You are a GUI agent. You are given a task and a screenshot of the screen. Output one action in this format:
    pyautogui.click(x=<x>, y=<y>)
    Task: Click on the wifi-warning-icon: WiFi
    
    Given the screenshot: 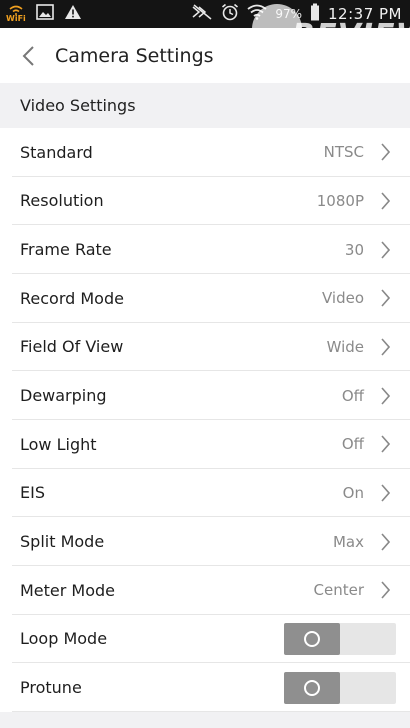 What is the action you would take?
    pyautogui.click(x=16, y=14)
    